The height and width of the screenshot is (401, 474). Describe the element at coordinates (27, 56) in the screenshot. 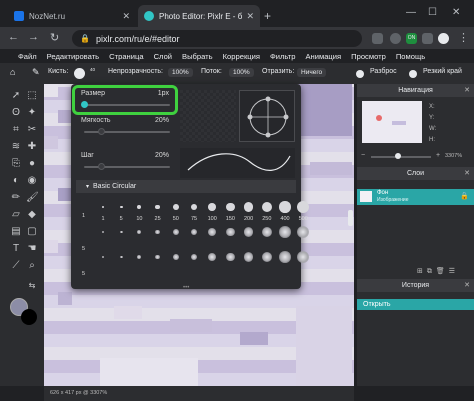

I see `menu-file: Файл` at that location.